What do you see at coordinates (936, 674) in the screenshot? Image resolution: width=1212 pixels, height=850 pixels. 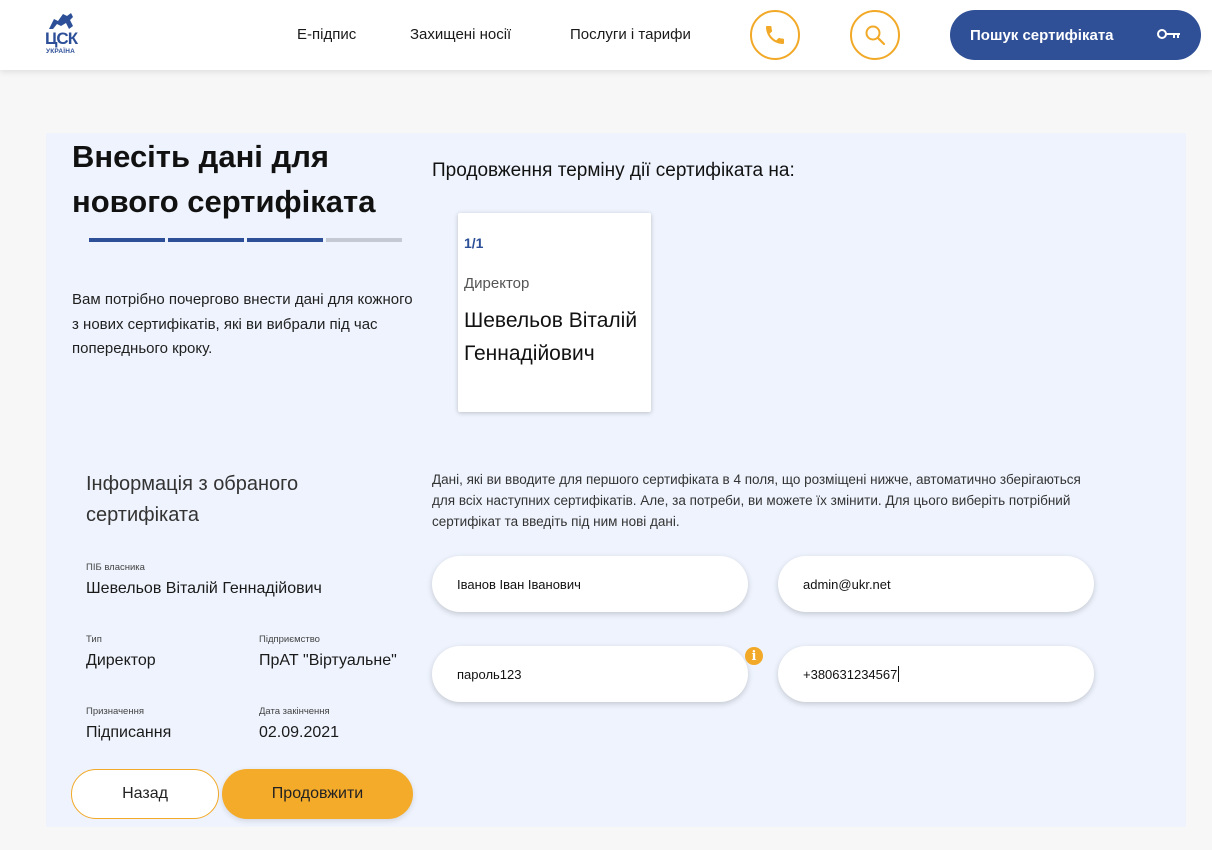 I see `phone-field: +380631234567` at bounding box center [936, 674].